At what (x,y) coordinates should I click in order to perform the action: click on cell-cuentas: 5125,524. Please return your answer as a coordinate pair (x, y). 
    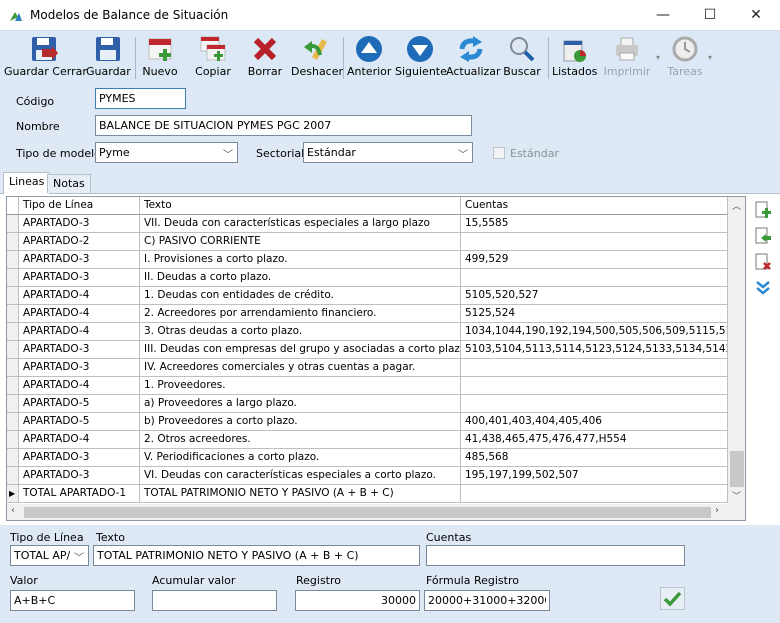
    Looking at the image, I should click on (594, 314).